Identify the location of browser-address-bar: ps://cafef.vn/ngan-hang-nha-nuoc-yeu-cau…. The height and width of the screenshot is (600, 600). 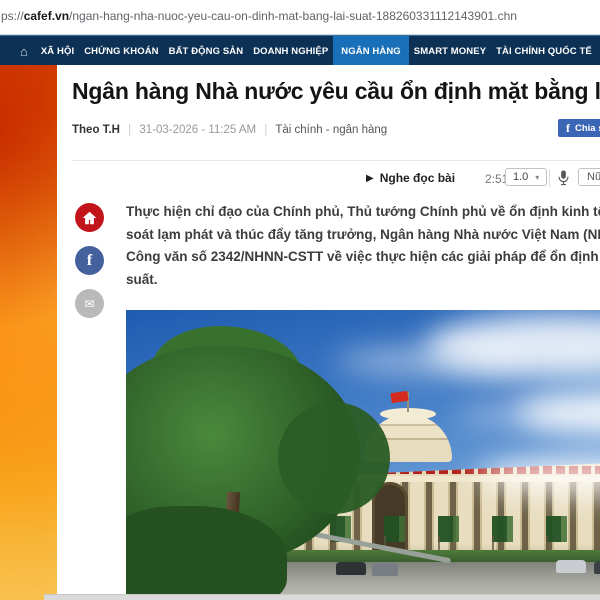
(300, 17).